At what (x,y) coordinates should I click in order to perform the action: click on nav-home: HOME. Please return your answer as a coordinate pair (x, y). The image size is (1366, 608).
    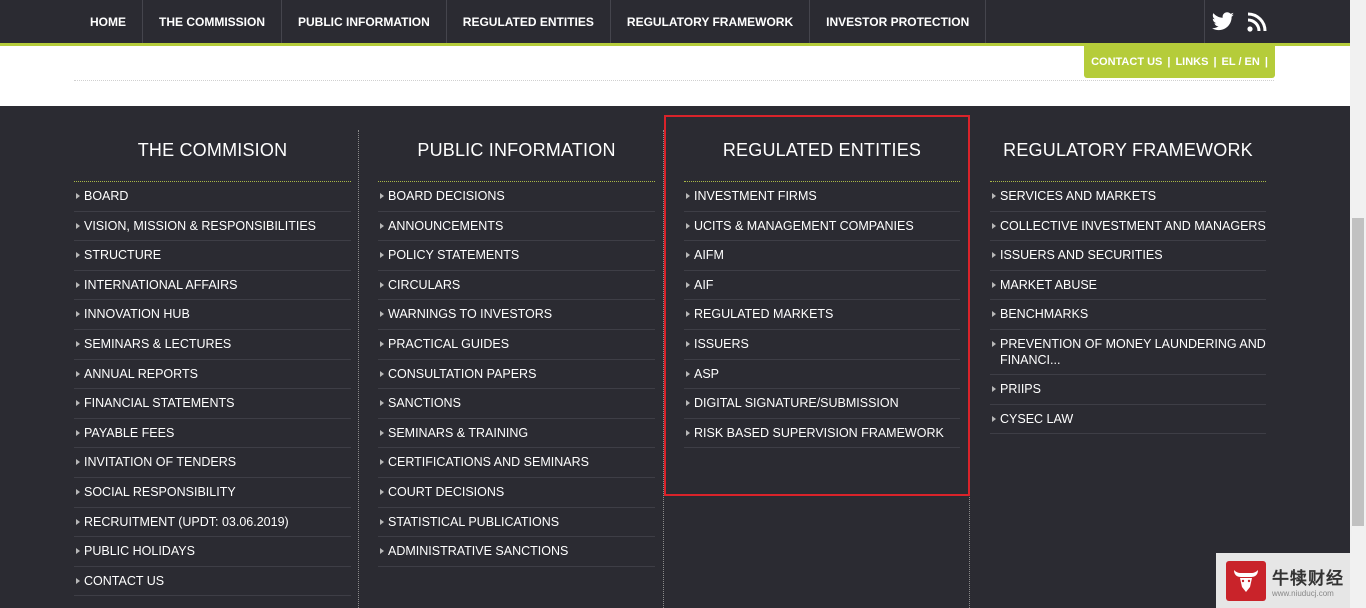
    Looking at the image, I should click on (108, 21).